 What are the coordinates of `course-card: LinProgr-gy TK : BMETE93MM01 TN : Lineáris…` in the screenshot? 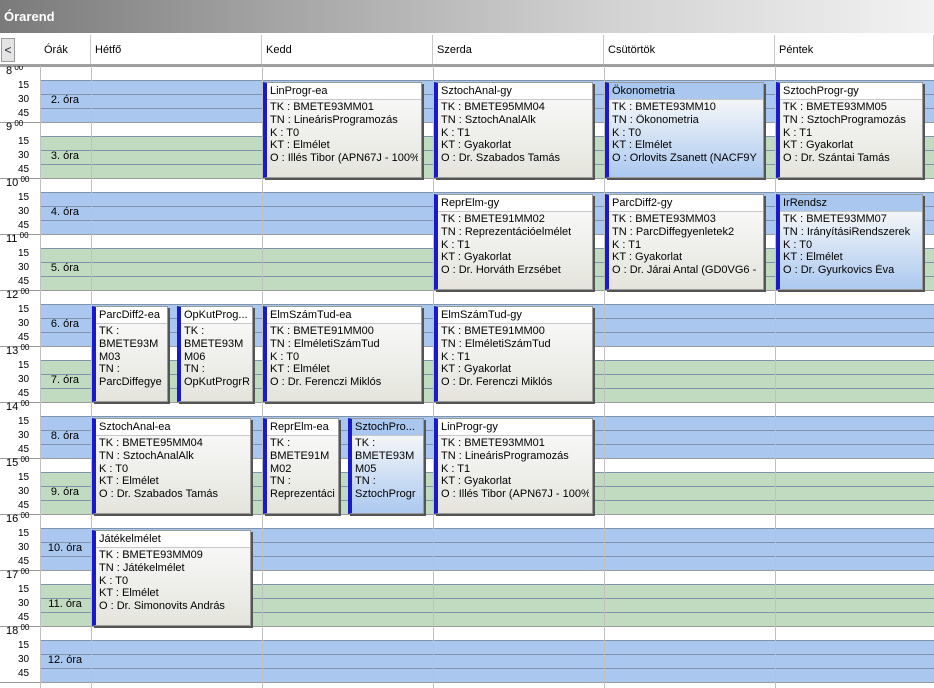 It's located at (513, 466).